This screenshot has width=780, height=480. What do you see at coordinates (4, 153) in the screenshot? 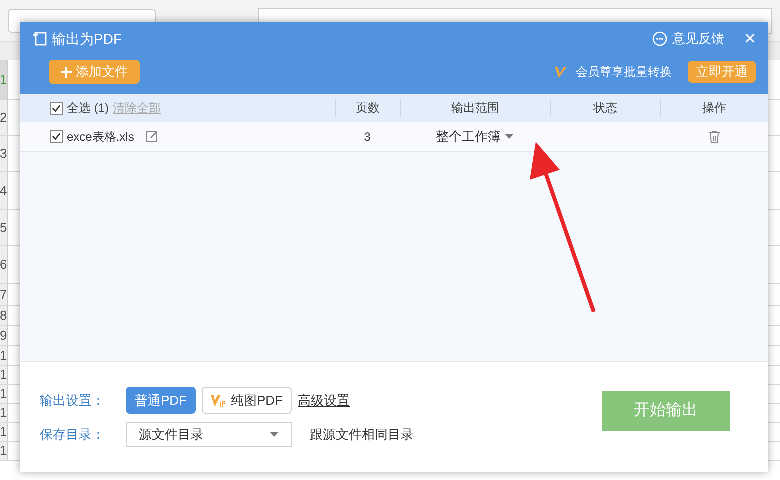
I see `row-header: 3` at bounding box center [4, 153].